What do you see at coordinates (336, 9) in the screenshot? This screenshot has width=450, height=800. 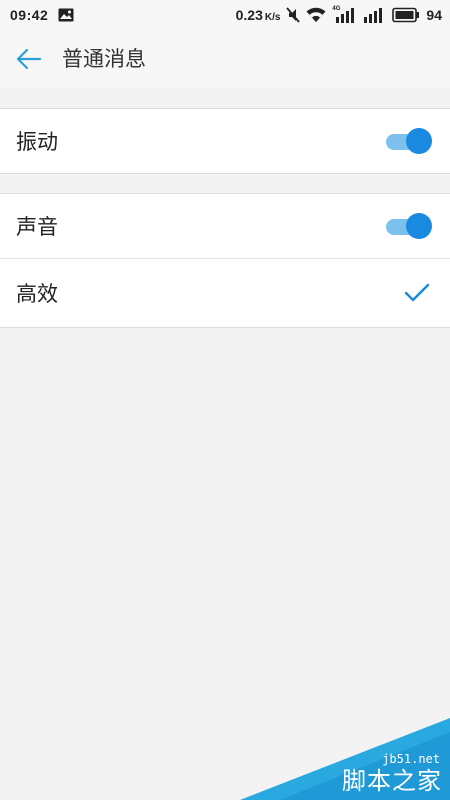 I see `network-type: 4G` at bounding box center [336, 9].